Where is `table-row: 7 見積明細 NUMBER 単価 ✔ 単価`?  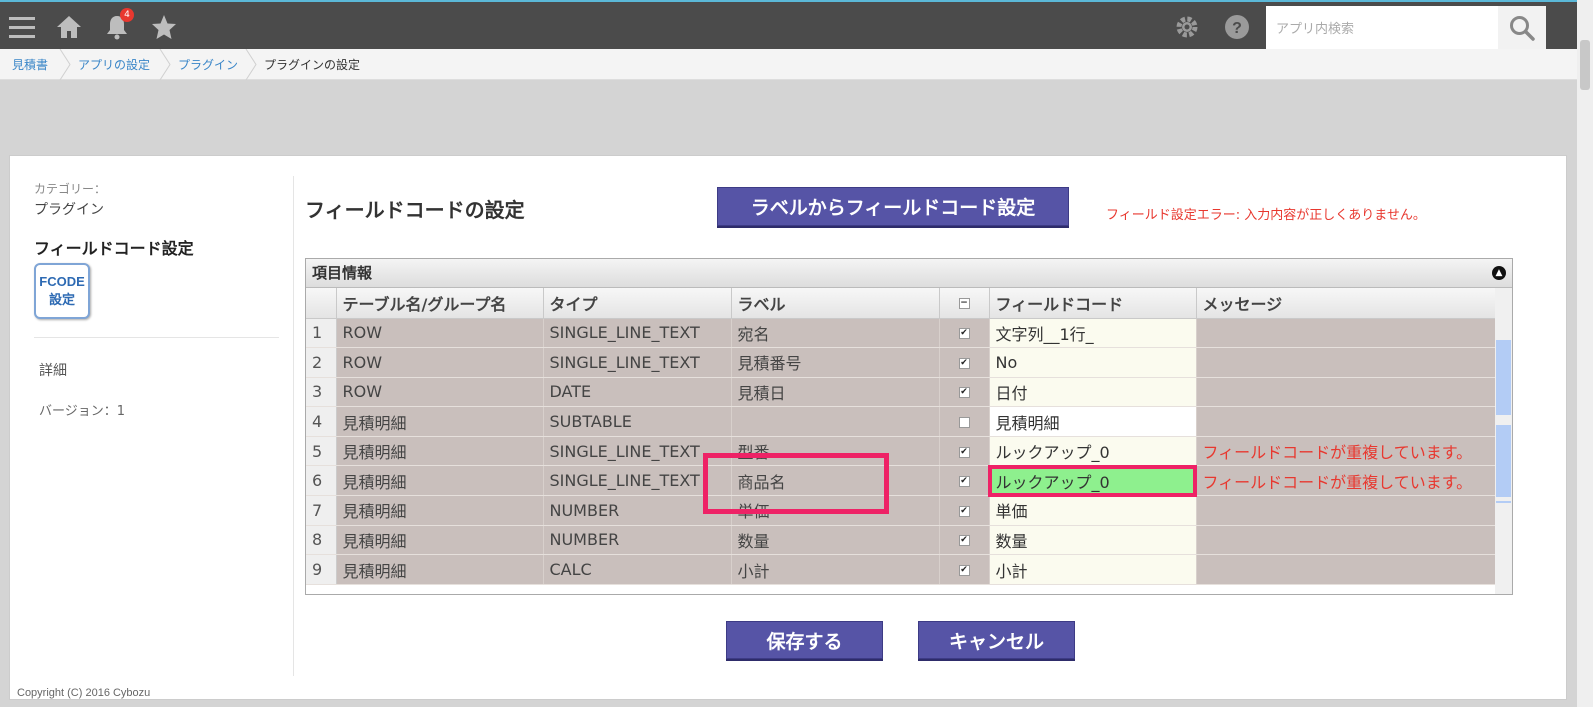 table-row: 7 見積明細 NUMBER 単価 ✔ 単価 is located at coordinates (902, 510).